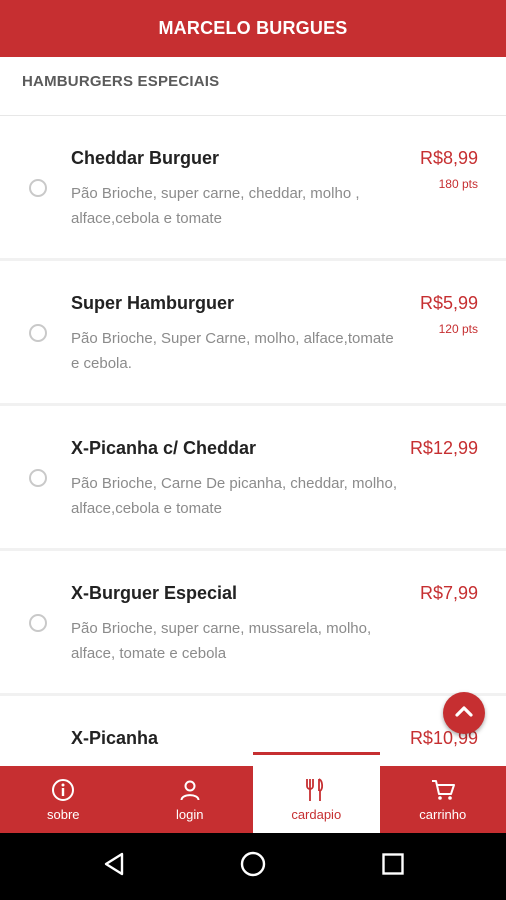 The image size is (506, 900). I want to click on tab-carrinho: carrinho, so click(443, 799).